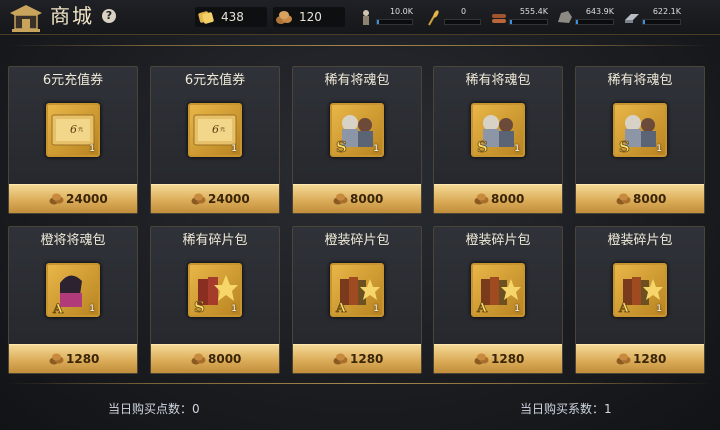  What do you see at coordinates (632, 18) in the screenshot?
I see `iron-icon` at bounding box center [632, 18].